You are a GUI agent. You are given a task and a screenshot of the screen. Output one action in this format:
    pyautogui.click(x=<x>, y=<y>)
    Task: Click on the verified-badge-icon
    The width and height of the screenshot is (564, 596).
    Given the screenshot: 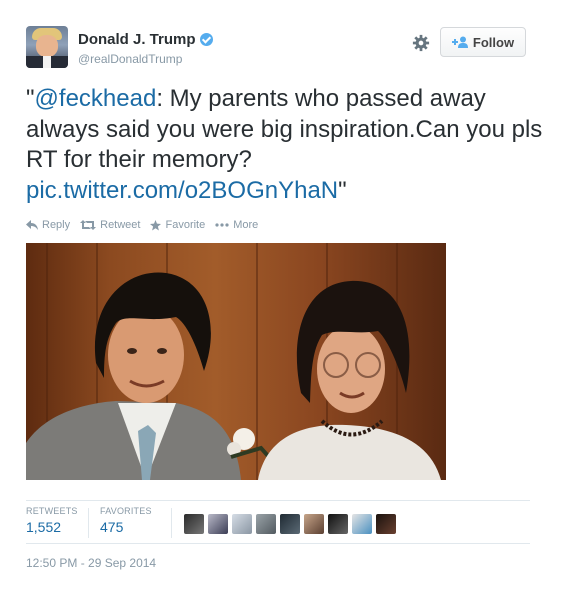 What is the action you would take?
    pyautogui.click(x=206, y=39)
    